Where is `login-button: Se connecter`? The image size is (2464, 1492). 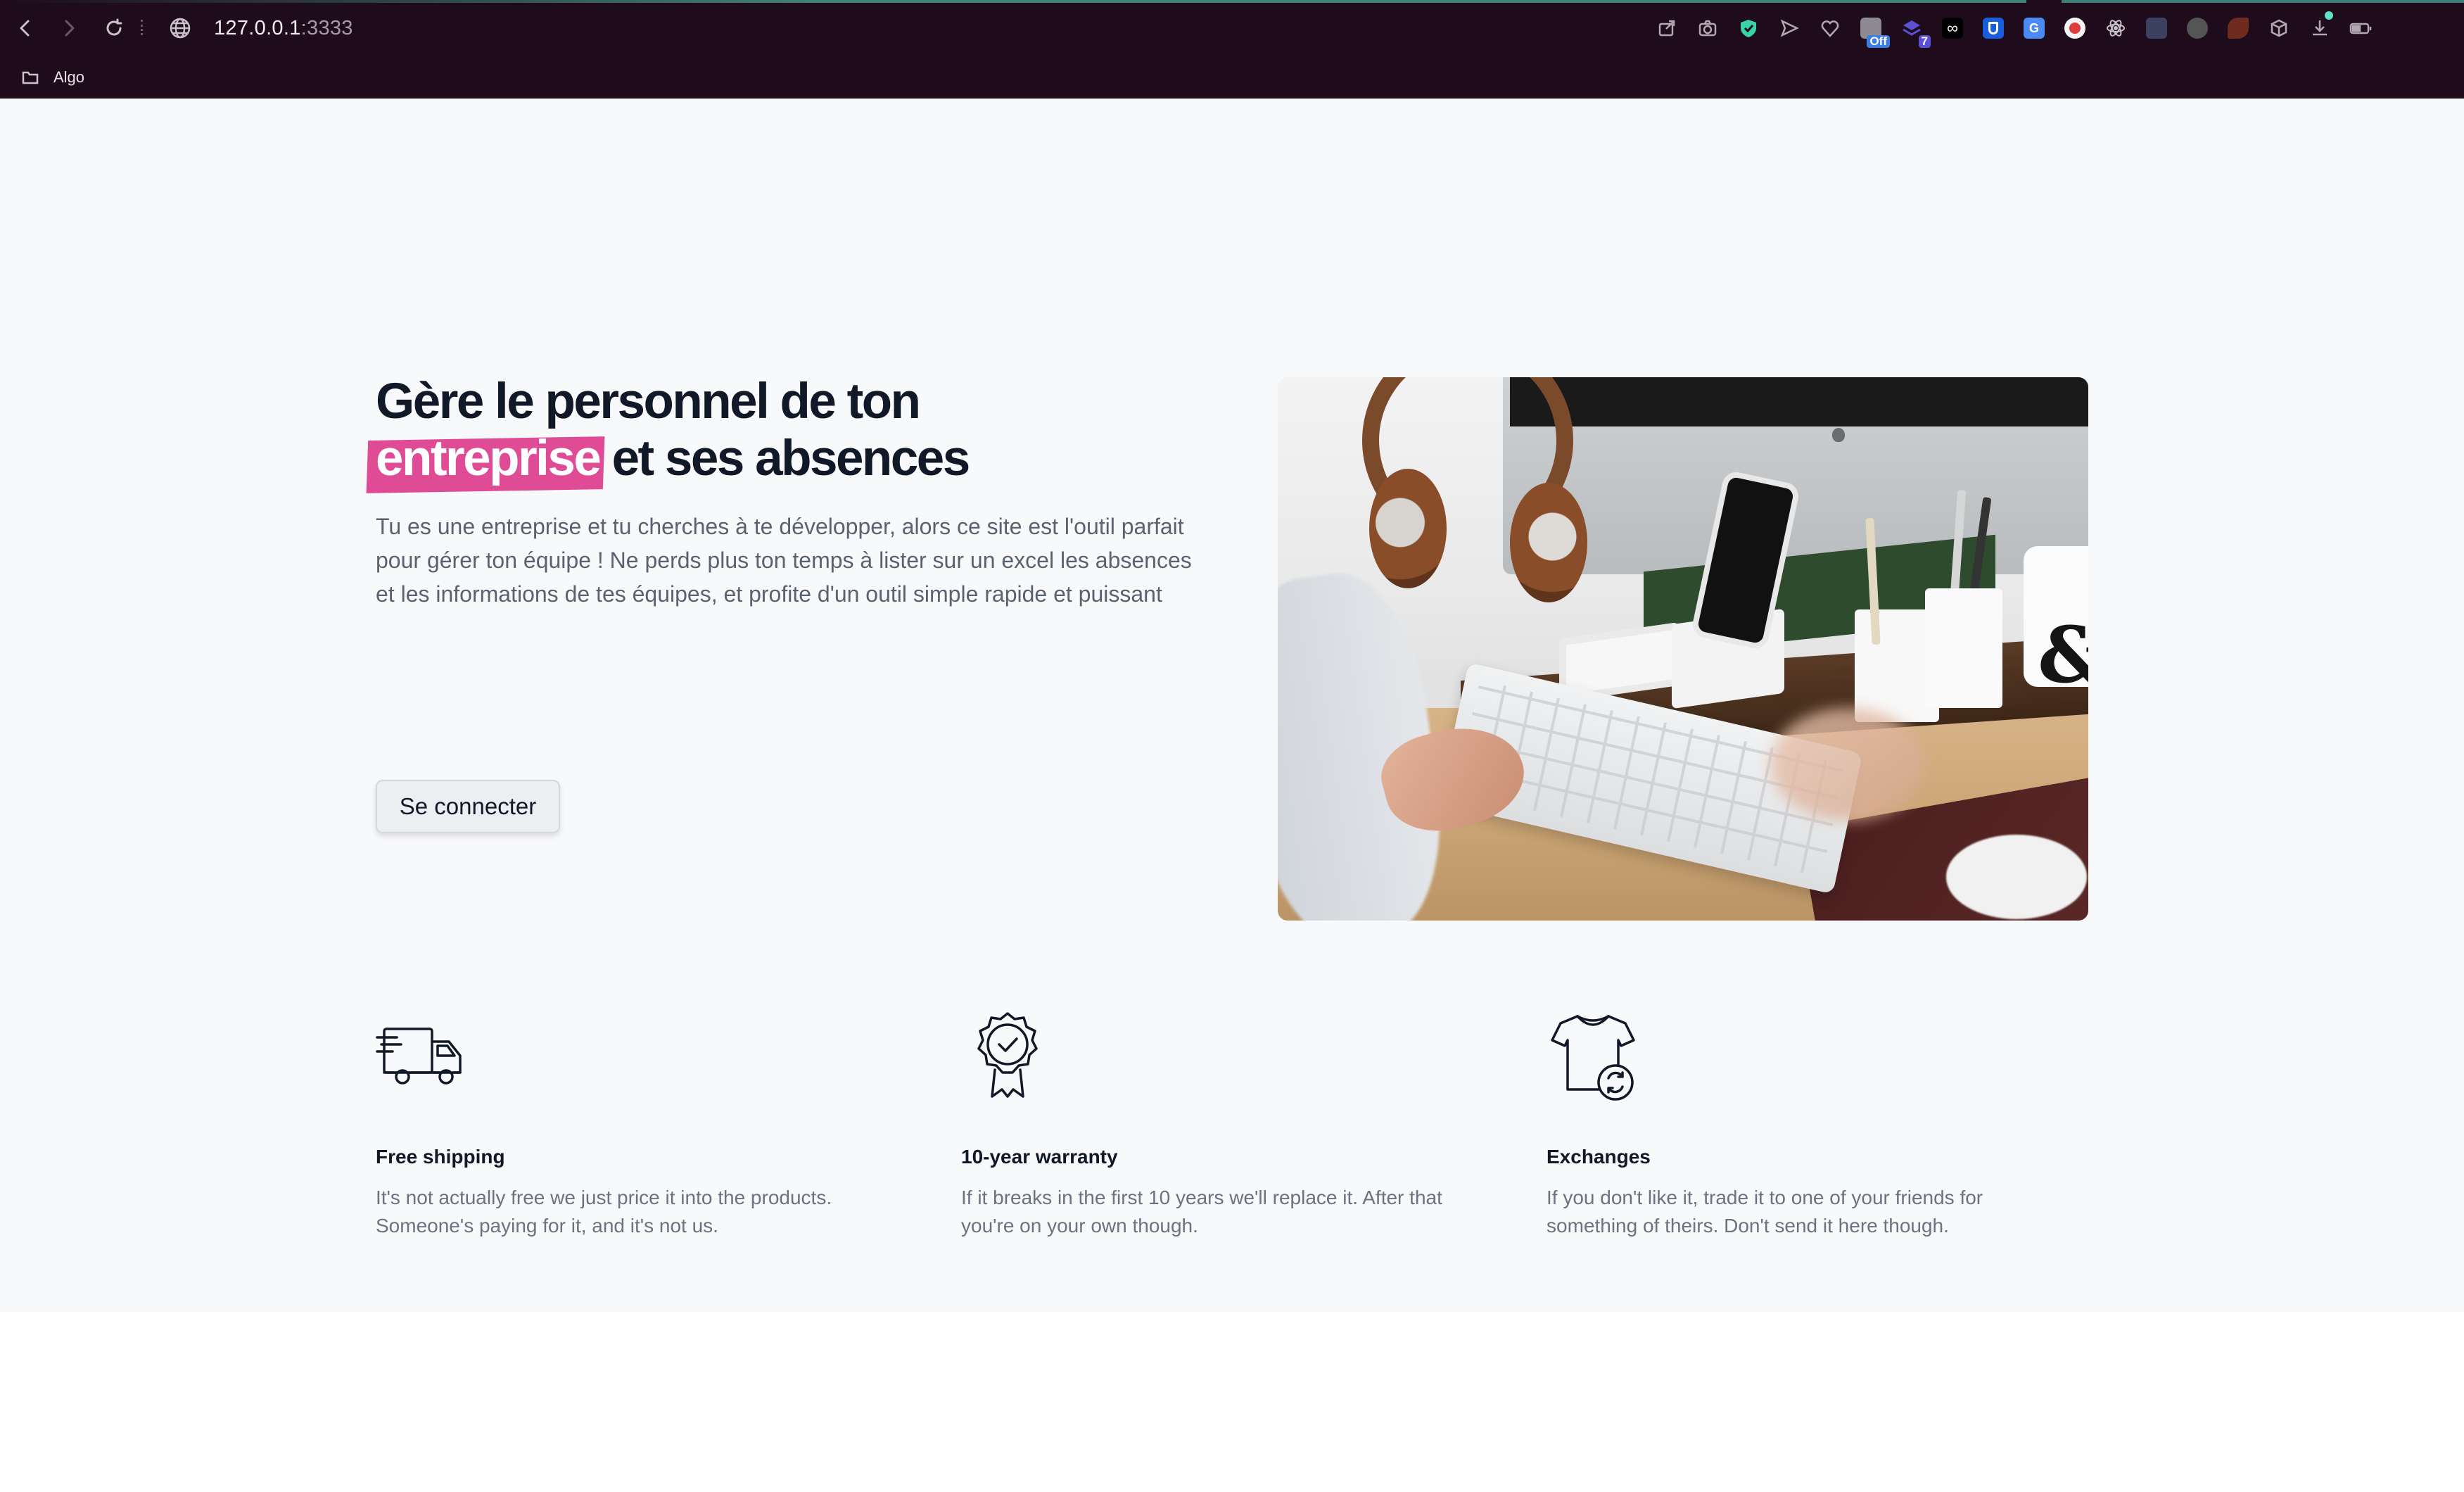
login-button: Se connecter is located at coordinates (468, 806).